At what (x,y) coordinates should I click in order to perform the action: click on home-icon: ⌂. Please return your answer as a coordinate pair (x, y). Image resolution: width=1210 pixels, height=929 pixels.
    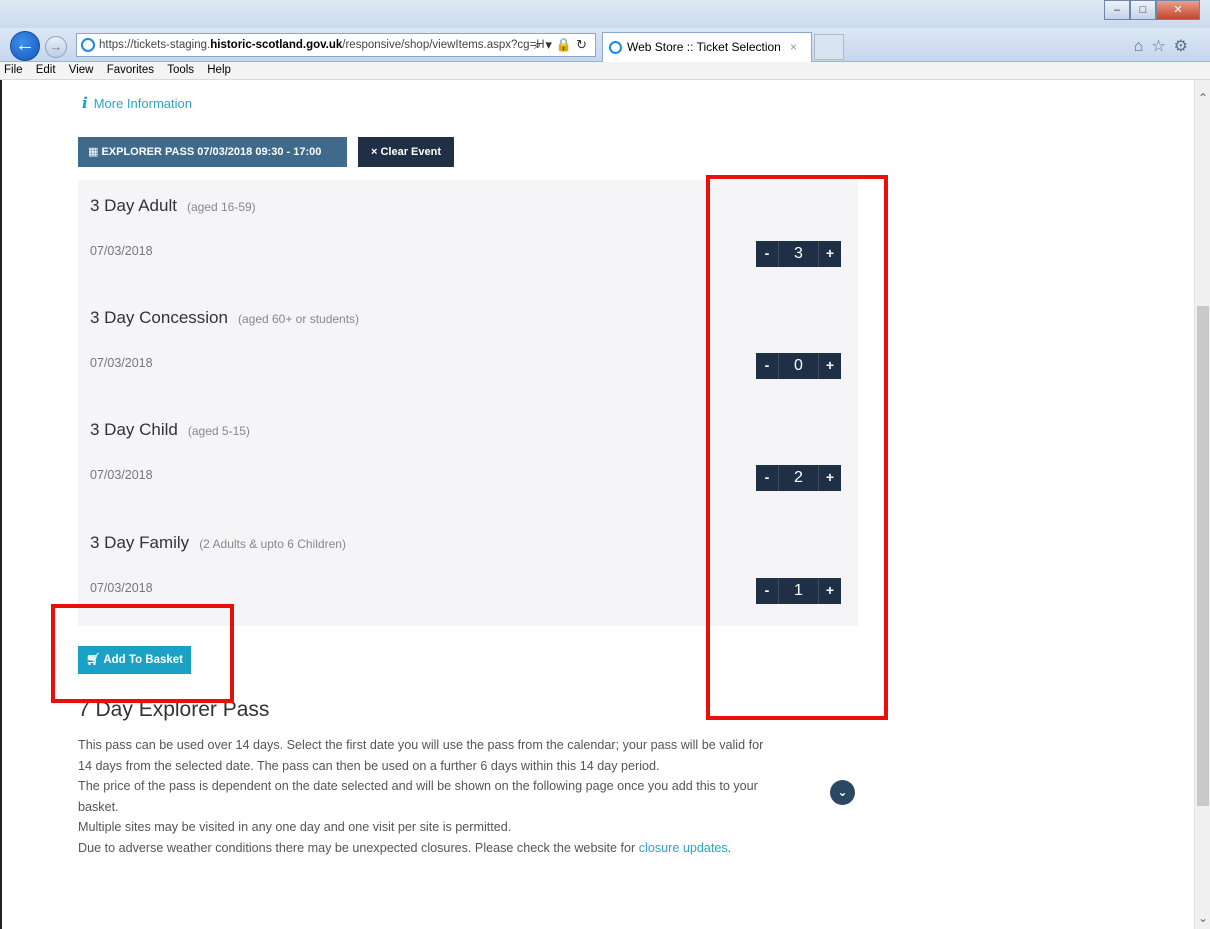
    Looking at the image, I should click on (1143, 46).